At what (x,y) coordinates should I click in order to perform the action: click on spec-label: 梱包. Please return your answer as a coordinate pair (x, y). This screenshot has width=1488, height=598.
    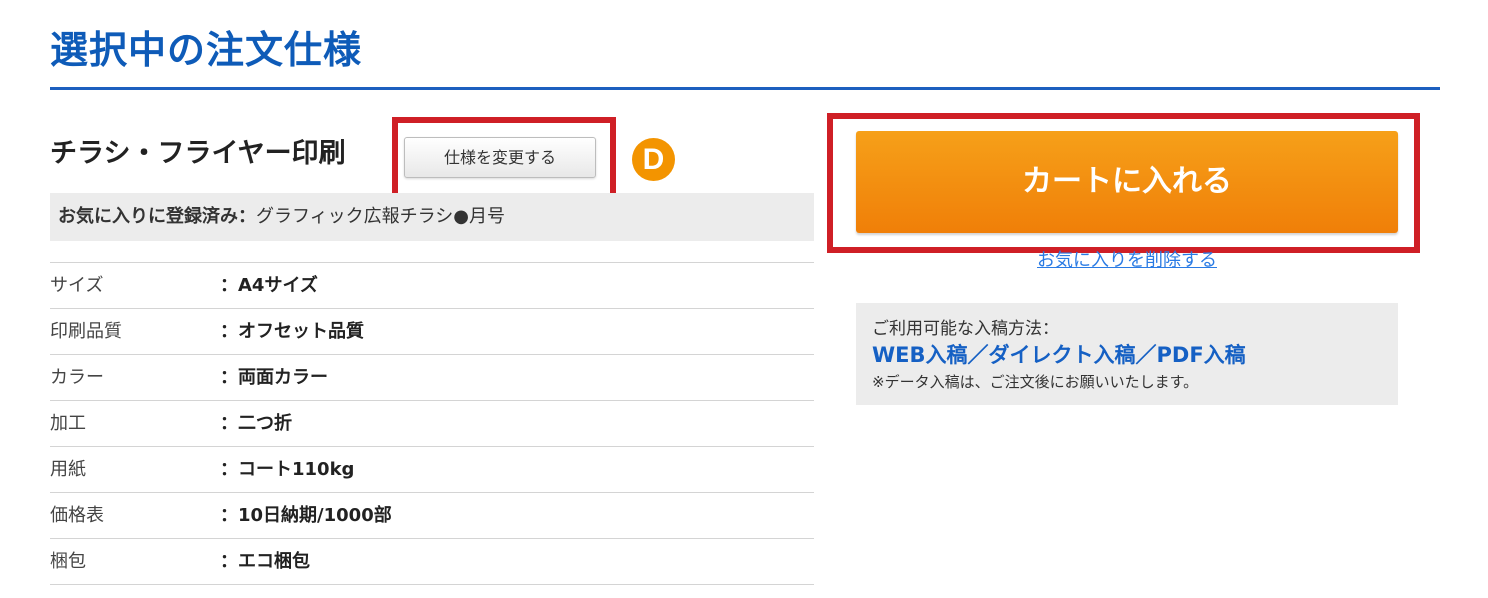
    Looking at the image, I should click on (68, 561).